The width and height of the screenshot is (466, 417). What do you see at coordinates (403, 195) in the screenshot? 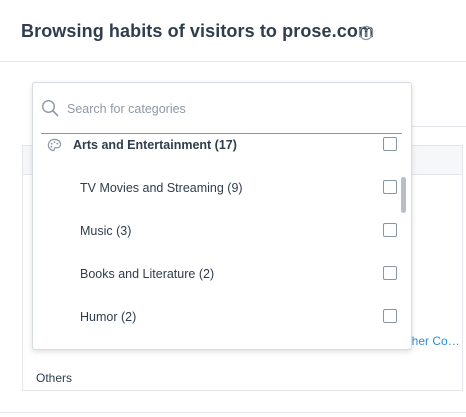
I see `scrollbar-thumb` at bounding box center [403, 195].